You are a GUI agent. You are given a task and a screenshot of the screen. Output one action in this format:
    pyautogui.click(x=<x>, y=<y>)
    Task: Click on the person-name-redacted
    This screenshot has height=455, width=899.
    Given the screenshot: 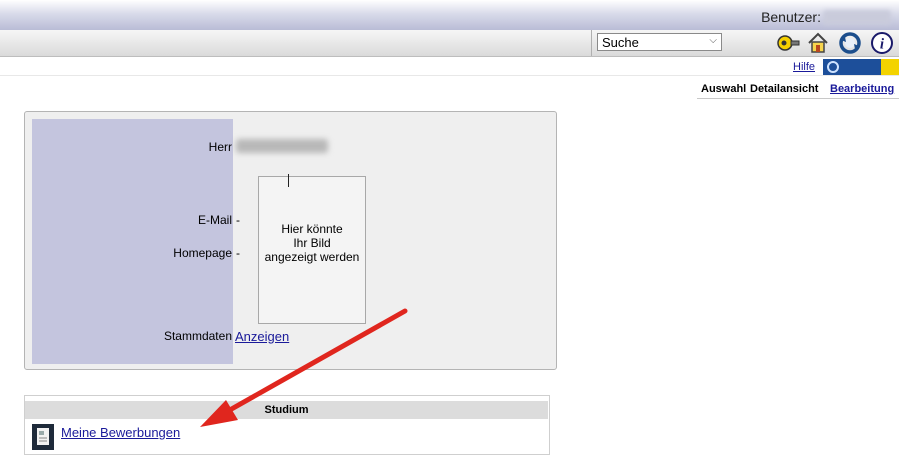 What is the action you would take?
    pyautogui.click(x=282, y=146)
    